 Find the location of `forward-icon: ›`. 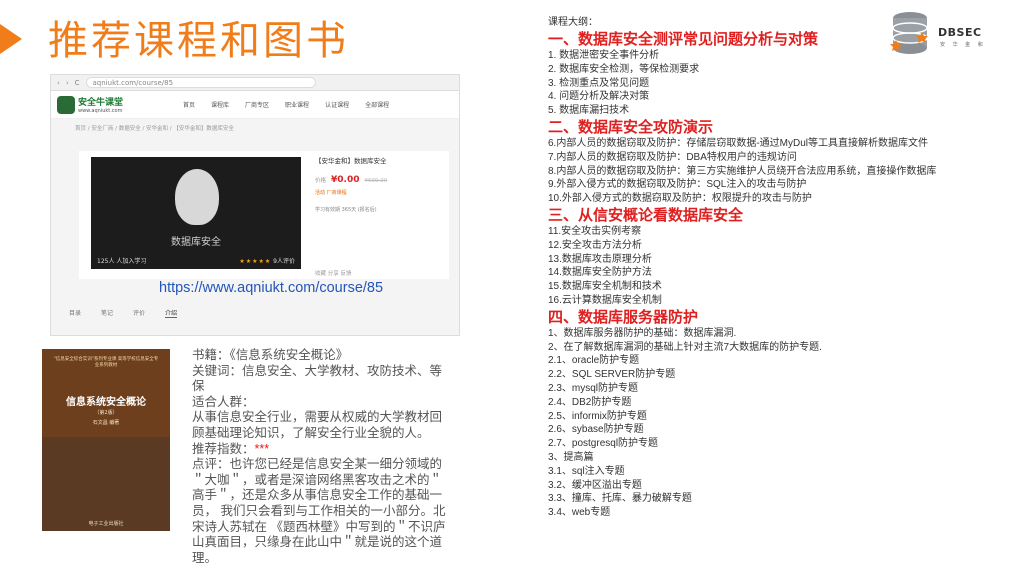

forward-icon: › is located at coordinates (67, 83).